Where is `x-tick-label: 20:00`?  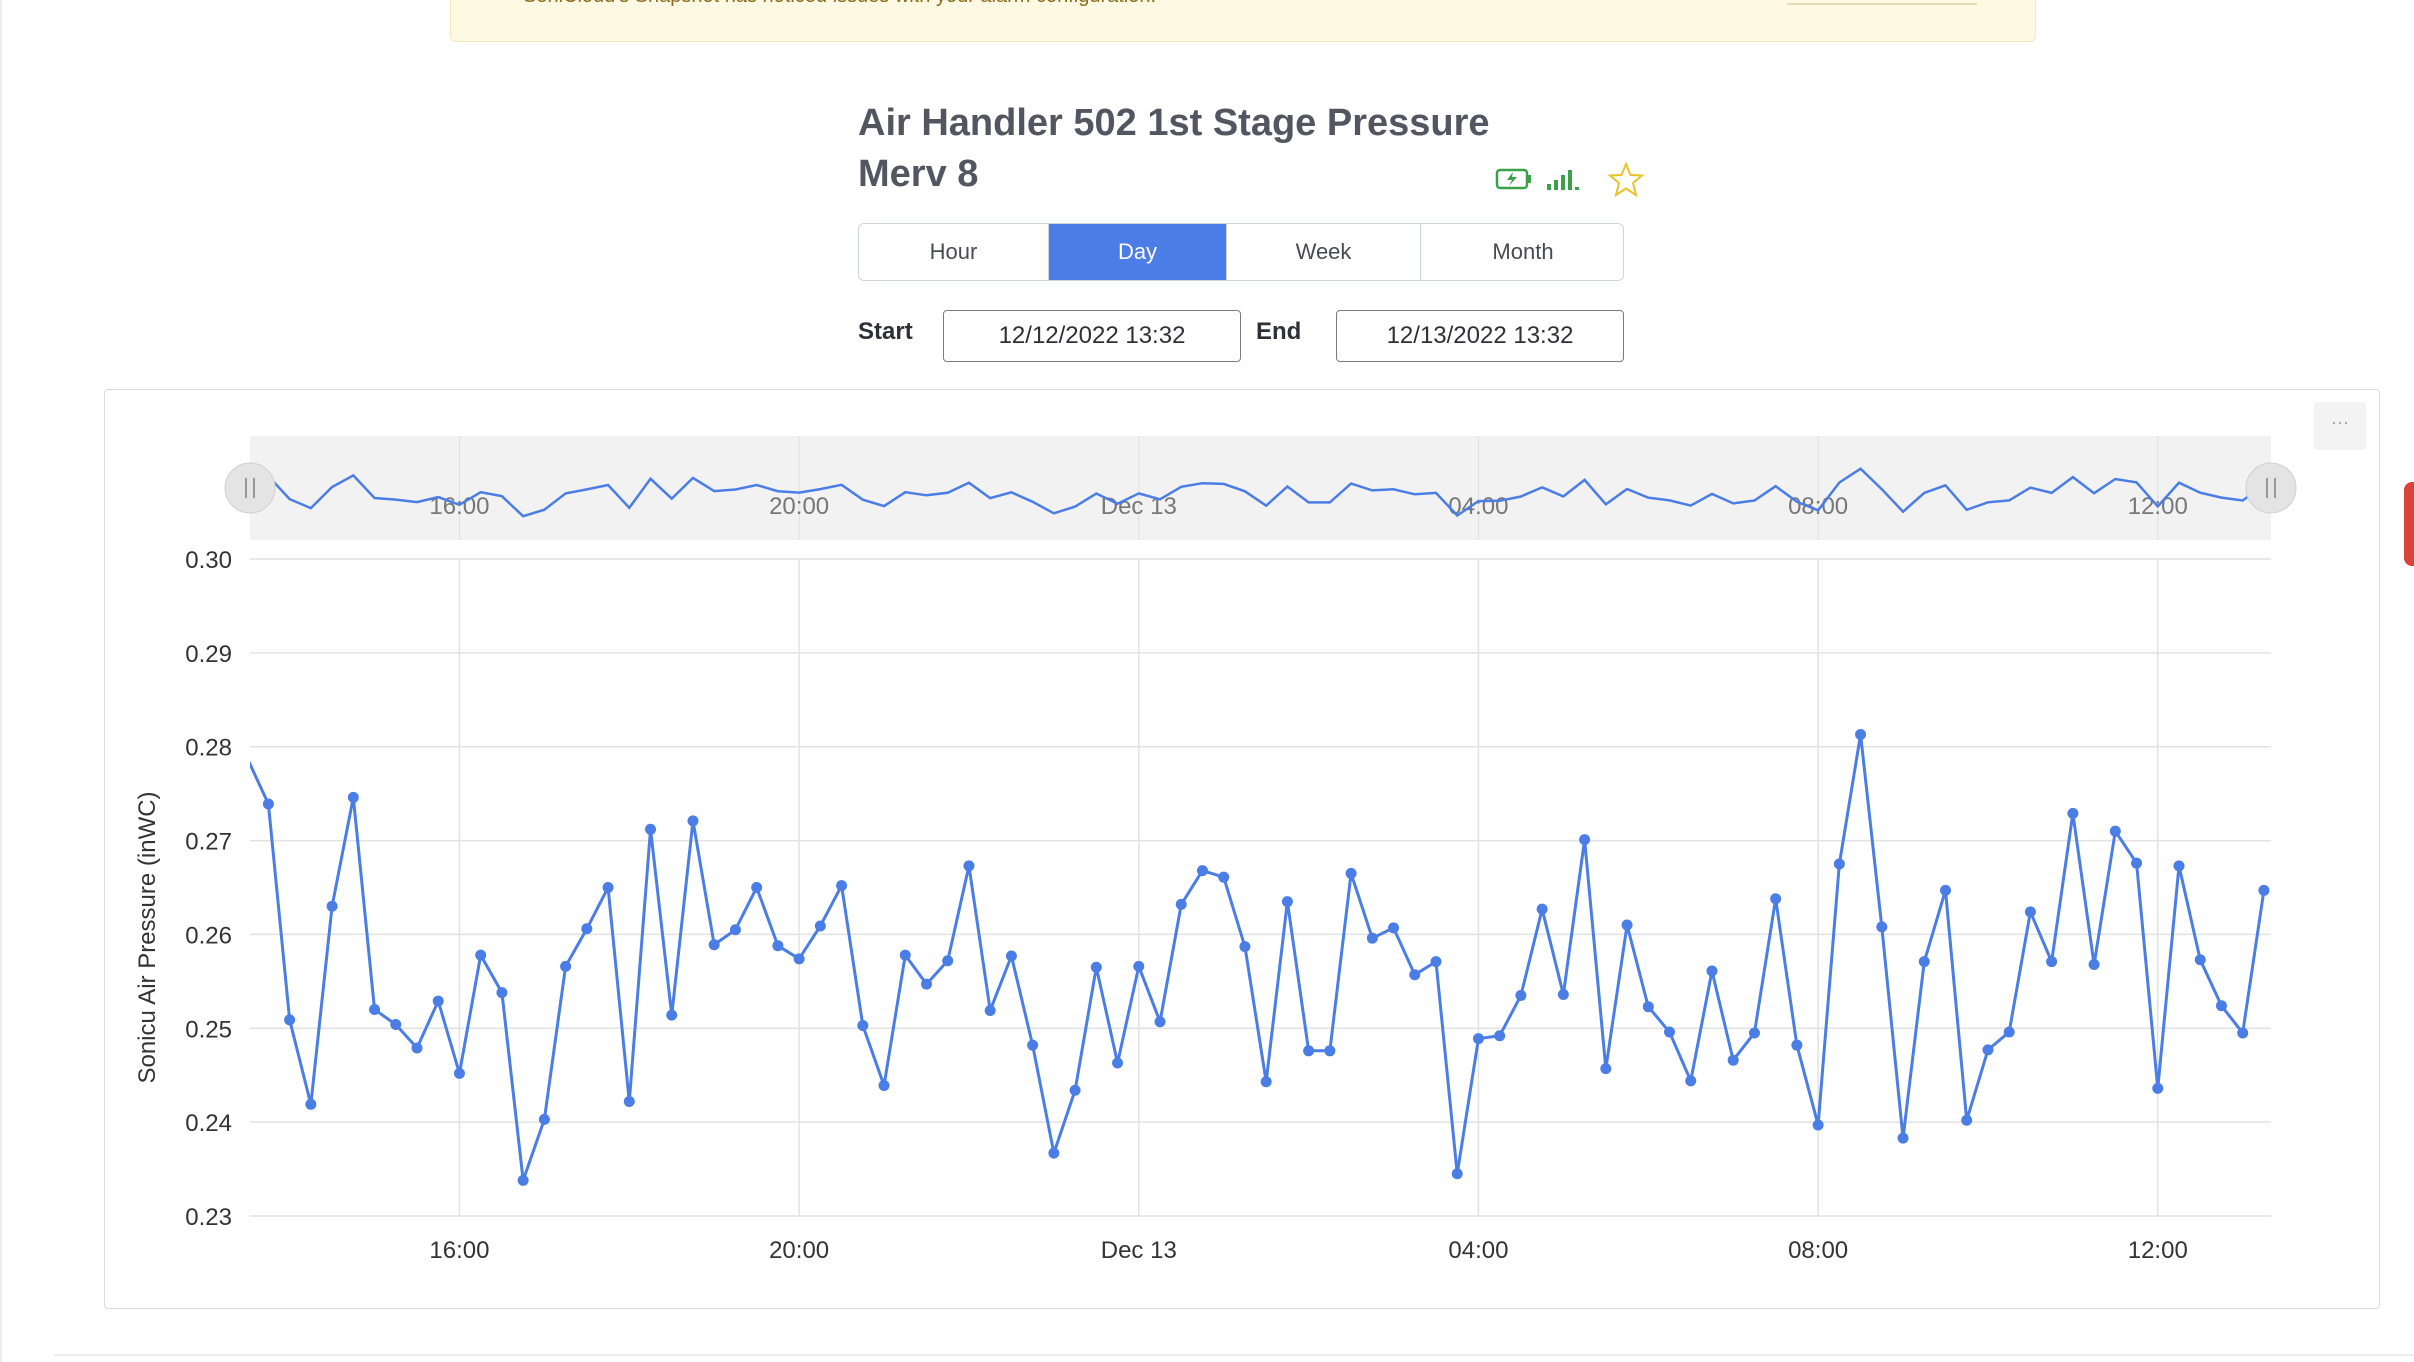 x-tick-label: 20:00 is located at coordinates (799, 1250).